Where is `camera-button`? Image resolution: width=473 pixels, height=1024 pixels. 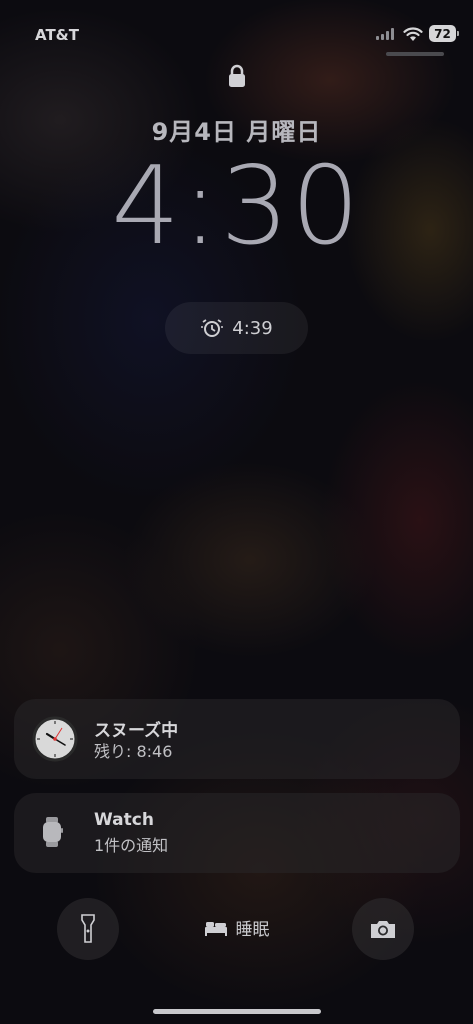 camera-button is located at coordinates (383, 929).